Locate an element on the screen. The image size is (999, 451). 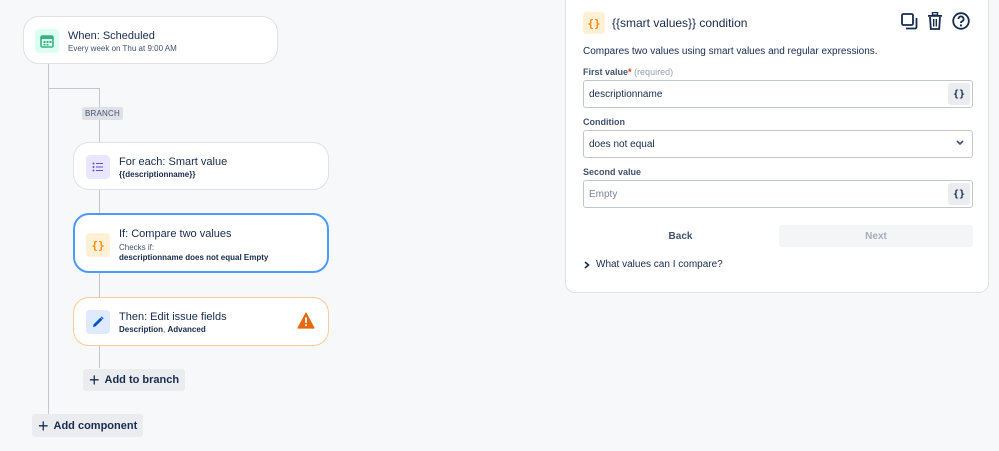
if-title: If: Compare two values is located at coordinates (175, 234).